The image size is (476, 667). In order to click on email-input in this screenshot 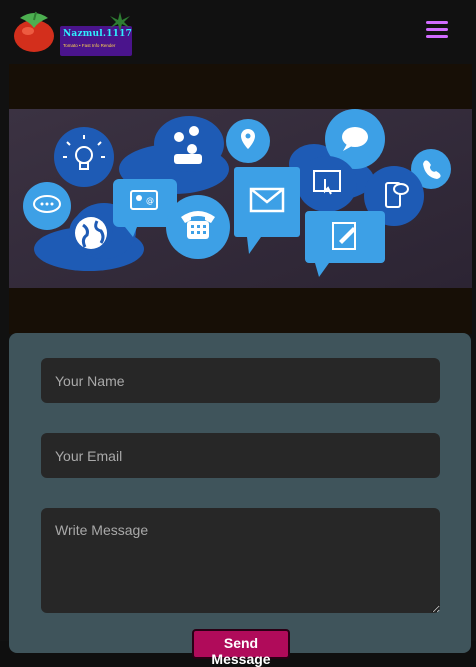, I will do `click(240, 455)`.